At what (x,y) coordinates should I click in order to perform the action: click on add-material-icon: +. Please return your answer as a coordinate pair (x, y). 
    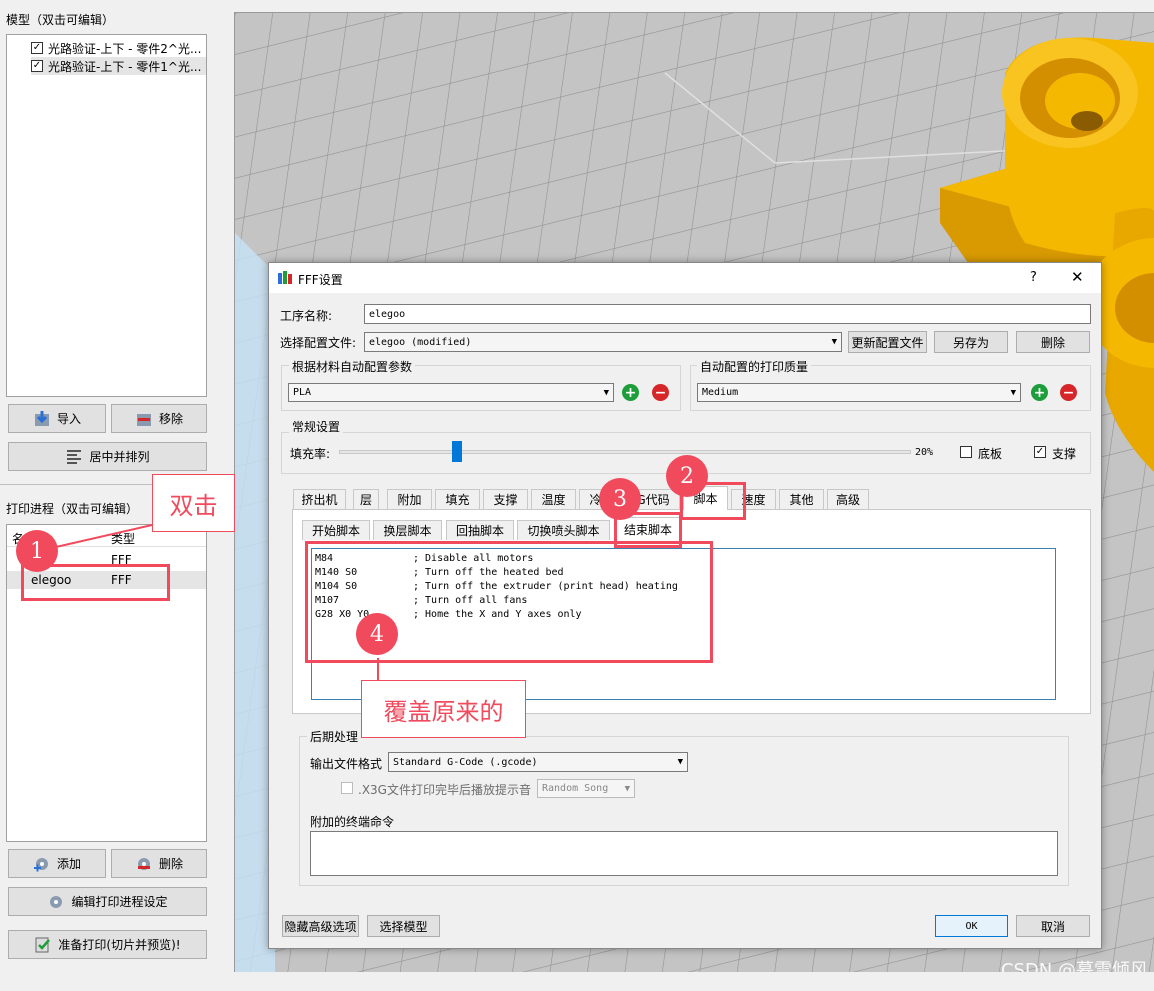
    Looking at the image, I should click on (630, 392).